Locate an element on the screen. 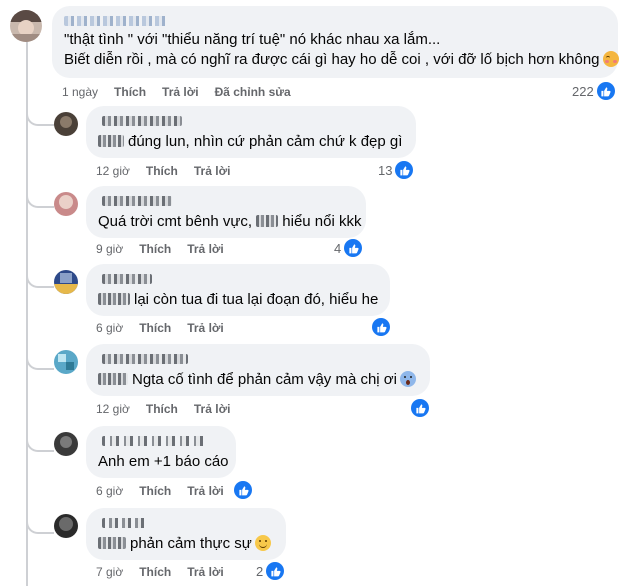  reply-text: Quá trời cmt bênh vực, hiểu nổi kkk is located at coordinates (229, 222).